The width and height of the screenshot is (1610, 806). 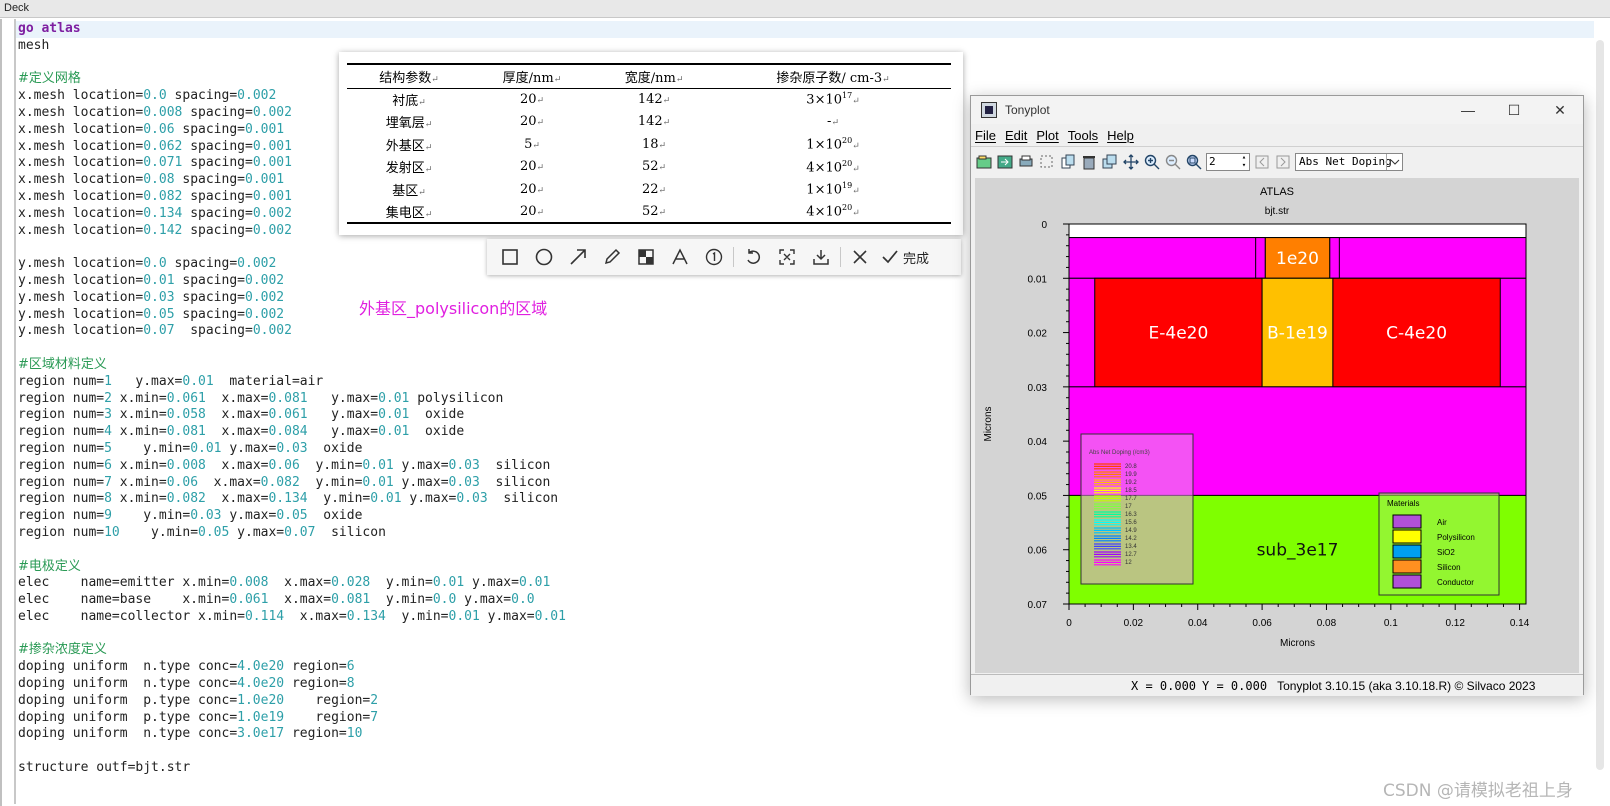 What do you see at coordinates (1120, 135) in the screenshot?
I see `menu-help: Help` at bounding box center [1120, 135].